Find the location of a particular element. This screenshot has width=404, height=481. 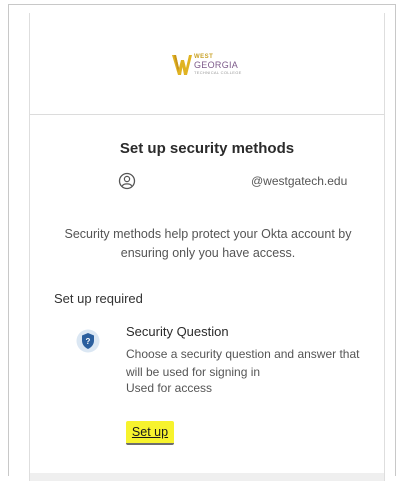

set-up-button: Set up is located at coordinates (150, 433).